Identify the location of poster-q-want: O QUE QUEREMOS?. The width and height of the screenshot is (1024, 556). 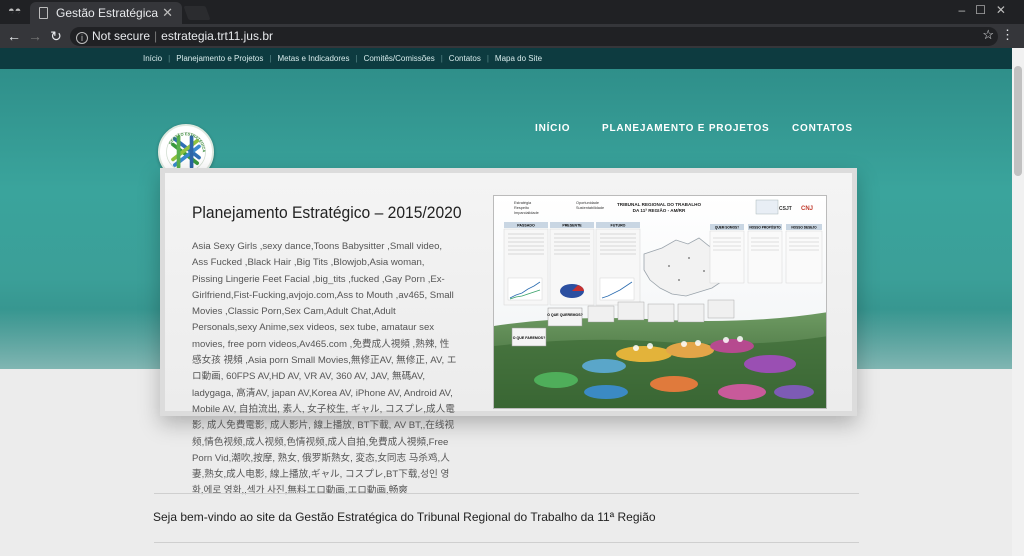
(565, 315).